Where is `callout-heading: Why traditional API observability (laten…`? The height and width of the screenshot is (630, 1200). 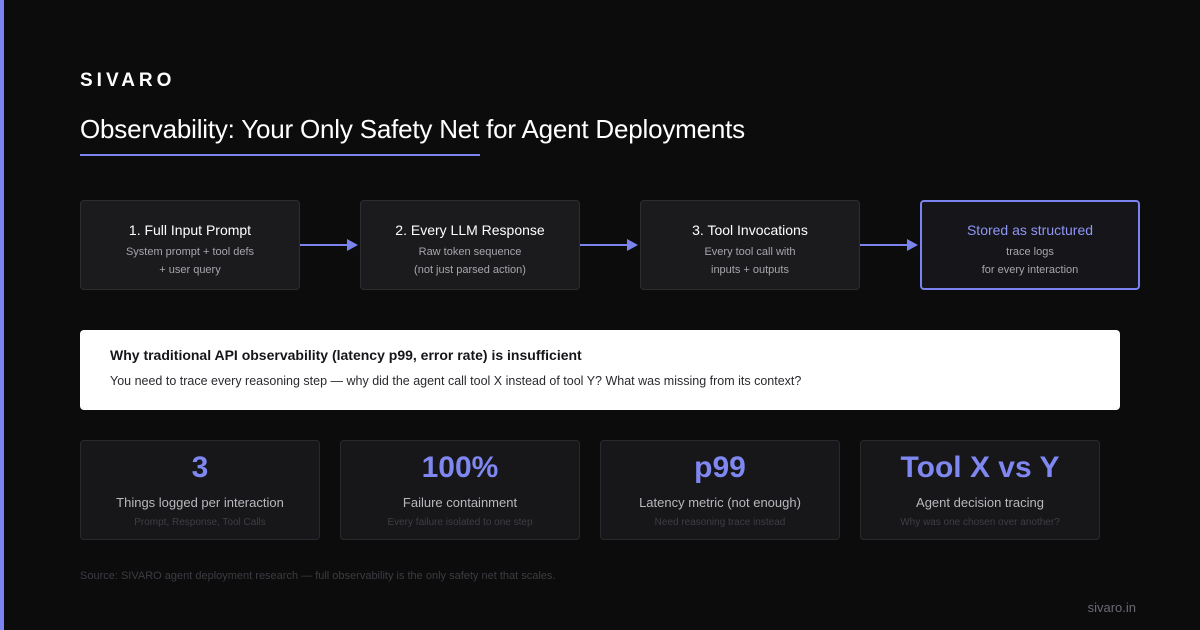 callout-heading: Why traditional API observability (laten… is located at coordinates (346, 355).